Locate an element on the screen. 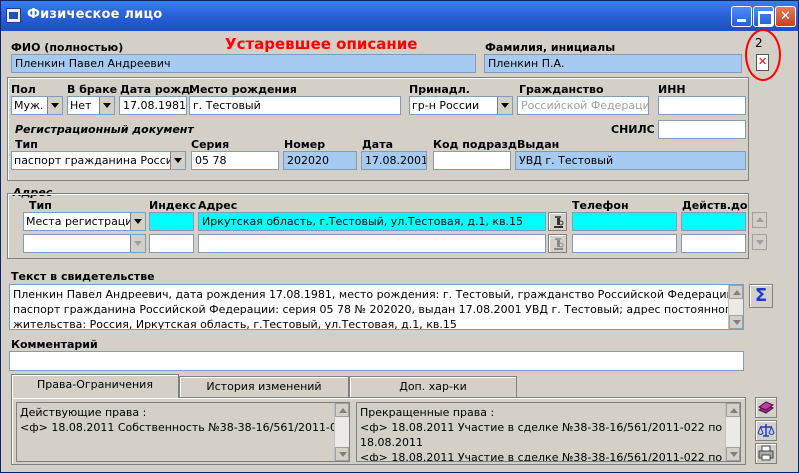 The height and width of the screenshot is (473, 799). address-scroll-up is located at coordinates (759, 220).